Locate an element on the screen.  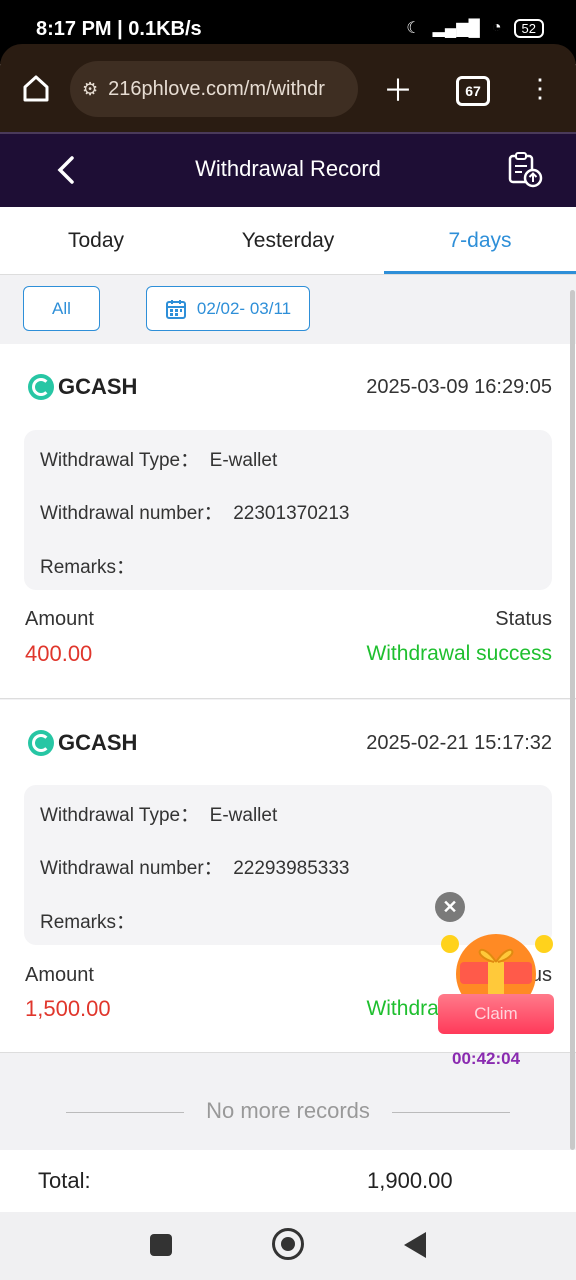
status-icons: ☾ ▂▄▆█ ◔ 52 is located at coordinates (475, 28).